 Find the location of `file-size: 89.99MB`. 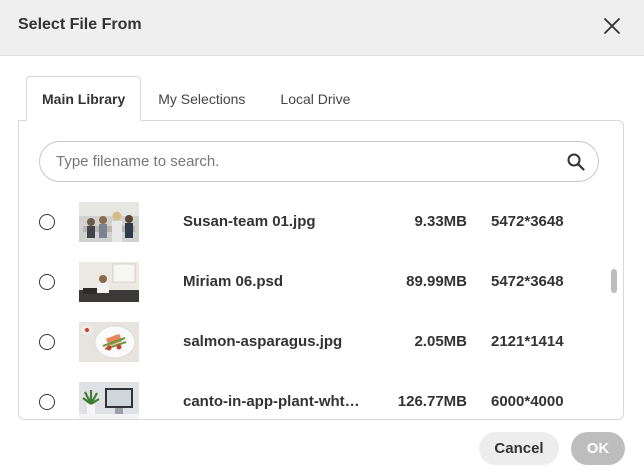

file-size: 89.99MB is located at coordinates (436, 281).